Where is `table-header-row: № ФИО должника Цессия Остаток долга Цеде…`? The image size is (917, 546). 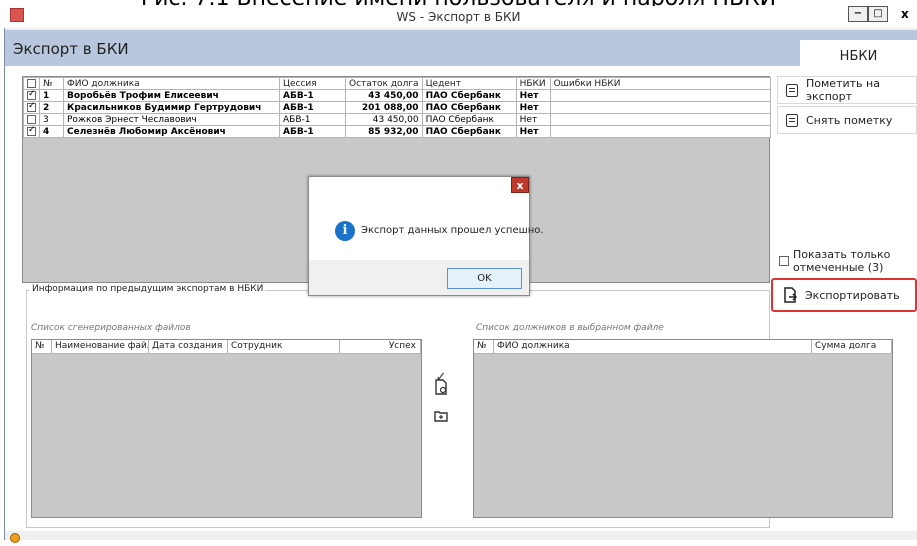 table-header-row: № ФИО должника Цессия Остаток долга Цеде… is located at coordinates (397, 83).